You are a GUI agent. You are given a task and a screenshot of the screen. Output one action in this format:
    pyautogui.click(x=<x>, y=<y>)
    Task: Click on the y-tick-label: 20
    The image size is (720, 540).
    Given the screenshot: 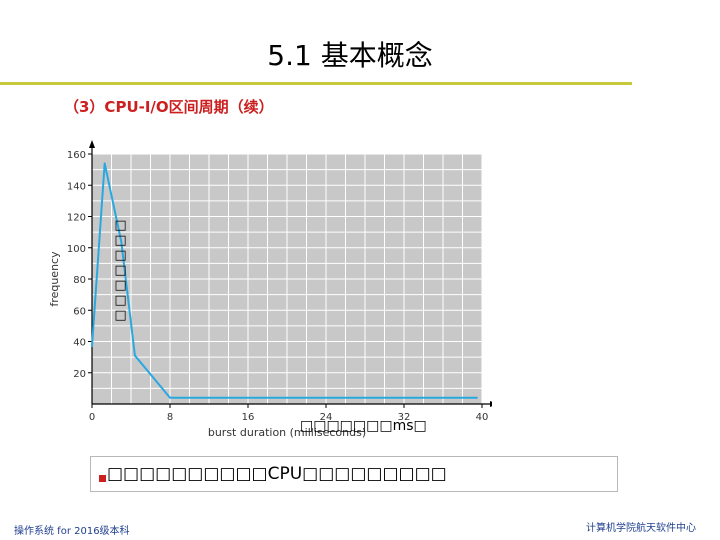 What is the action you would take?
    pyautogui.click(x=79, y=374)
    